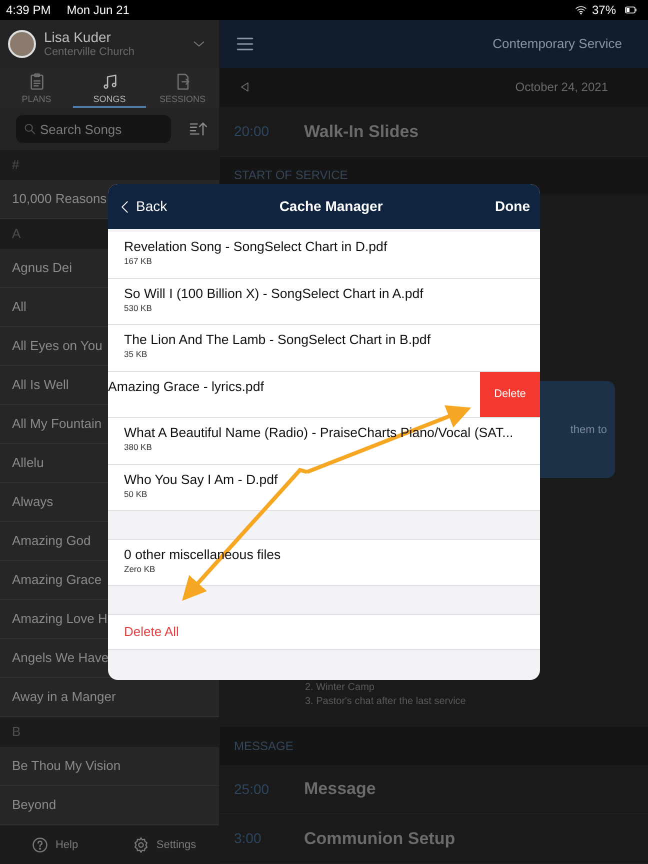 Image resolution: width=648 pixels, height=864 pixels. What do you see at coordinates (588, 430) in the screenshot?
I see `card-text: them to` at bounding box center [588, 430].